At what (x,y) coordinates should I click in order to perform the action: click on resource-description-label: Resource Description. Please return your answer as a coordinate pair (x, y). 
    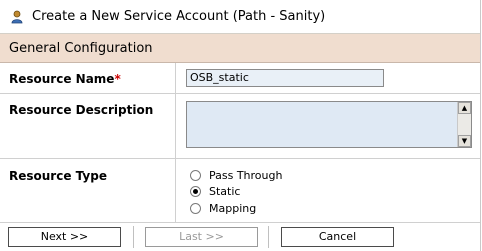
    Looking at the image, I should click on (81, 110).